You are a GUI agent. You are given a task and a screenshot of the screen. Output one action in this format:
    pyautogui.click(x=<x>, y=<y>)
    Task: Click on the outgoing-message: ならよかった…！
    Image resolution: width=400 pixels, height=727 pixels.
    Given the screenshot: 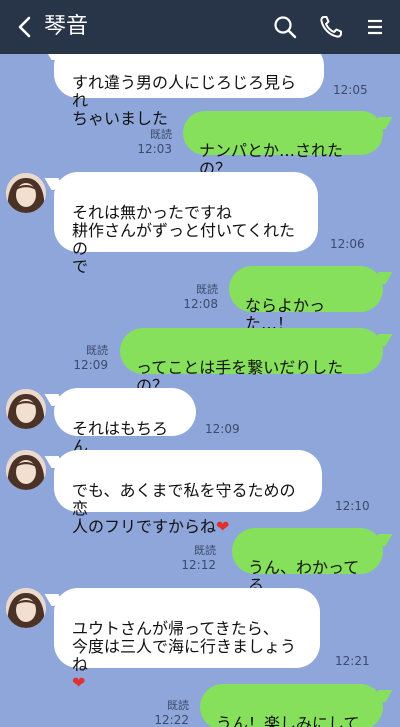 What is the action you would take?
    pyautogui.click(x=306, y=299)
    